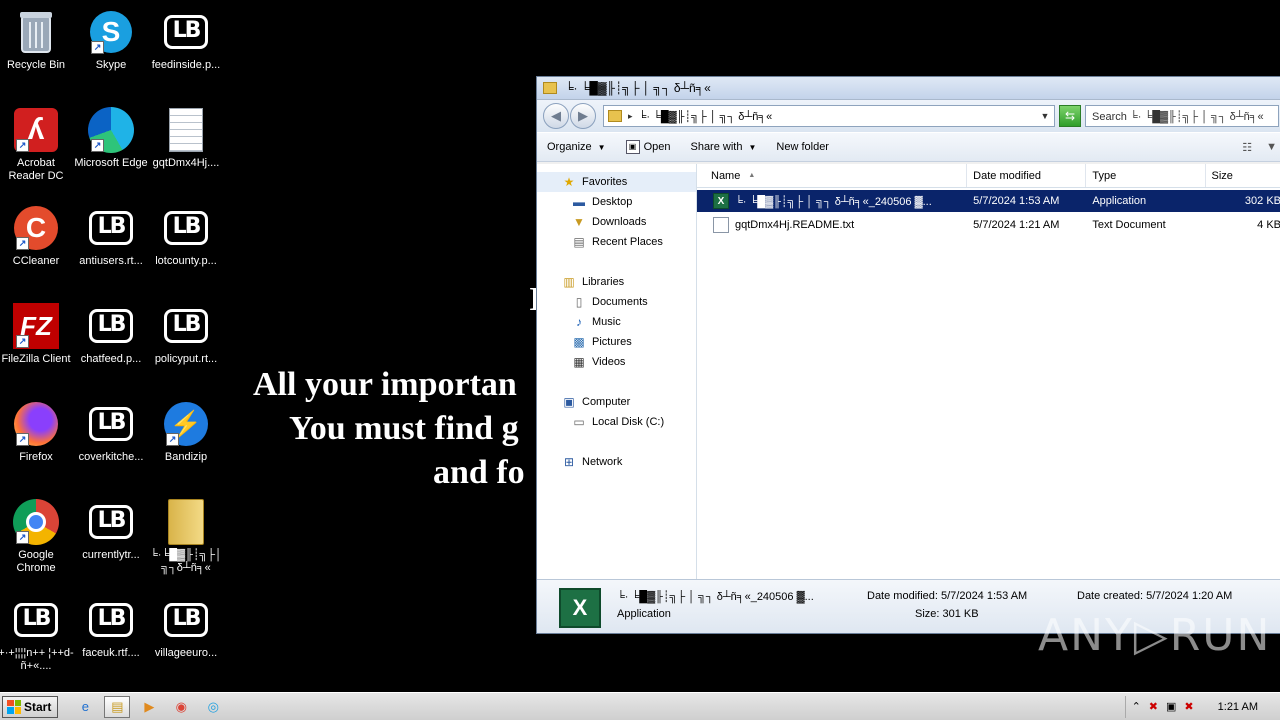 The width and height of the screenshot is (1280, 720). I want to click on nav-desktop: ▬ Desktop, so click(616, 202).